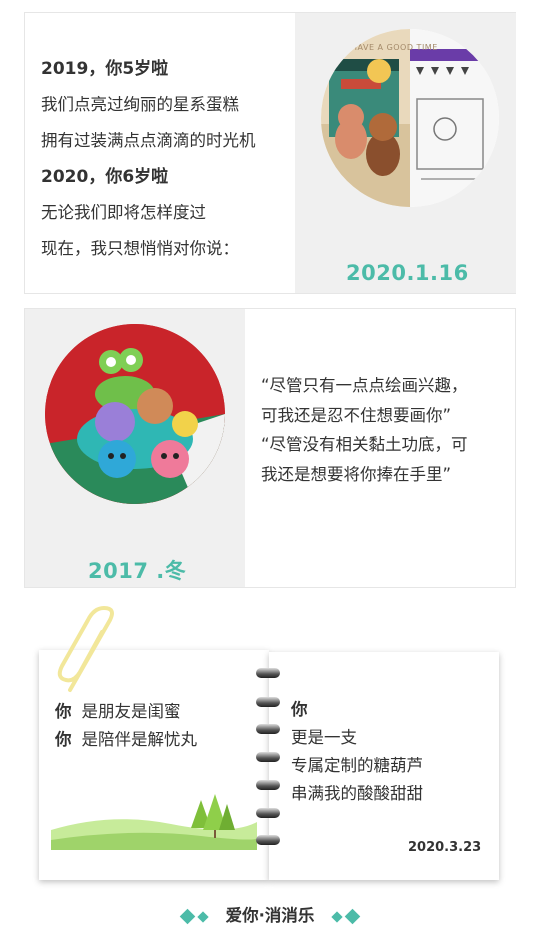 The width and height of the screenshot is (540, 934). What do you see at coordinates (356, 474) in the screenshot?
I see `card2-quote-line: 我还是想要将你捧在手里”` at bounding box center [356, 474].